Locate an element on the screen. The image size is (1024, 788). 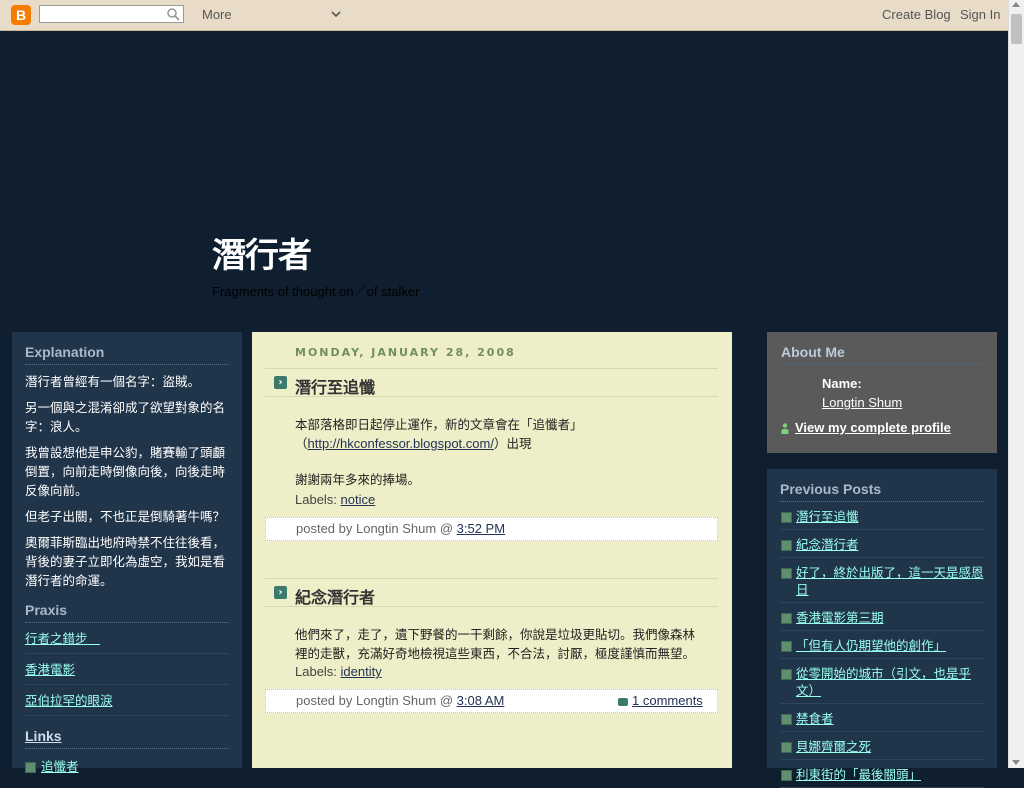
list-item: 利東街的「最後關頭」 is located at coordinates (882, 774).